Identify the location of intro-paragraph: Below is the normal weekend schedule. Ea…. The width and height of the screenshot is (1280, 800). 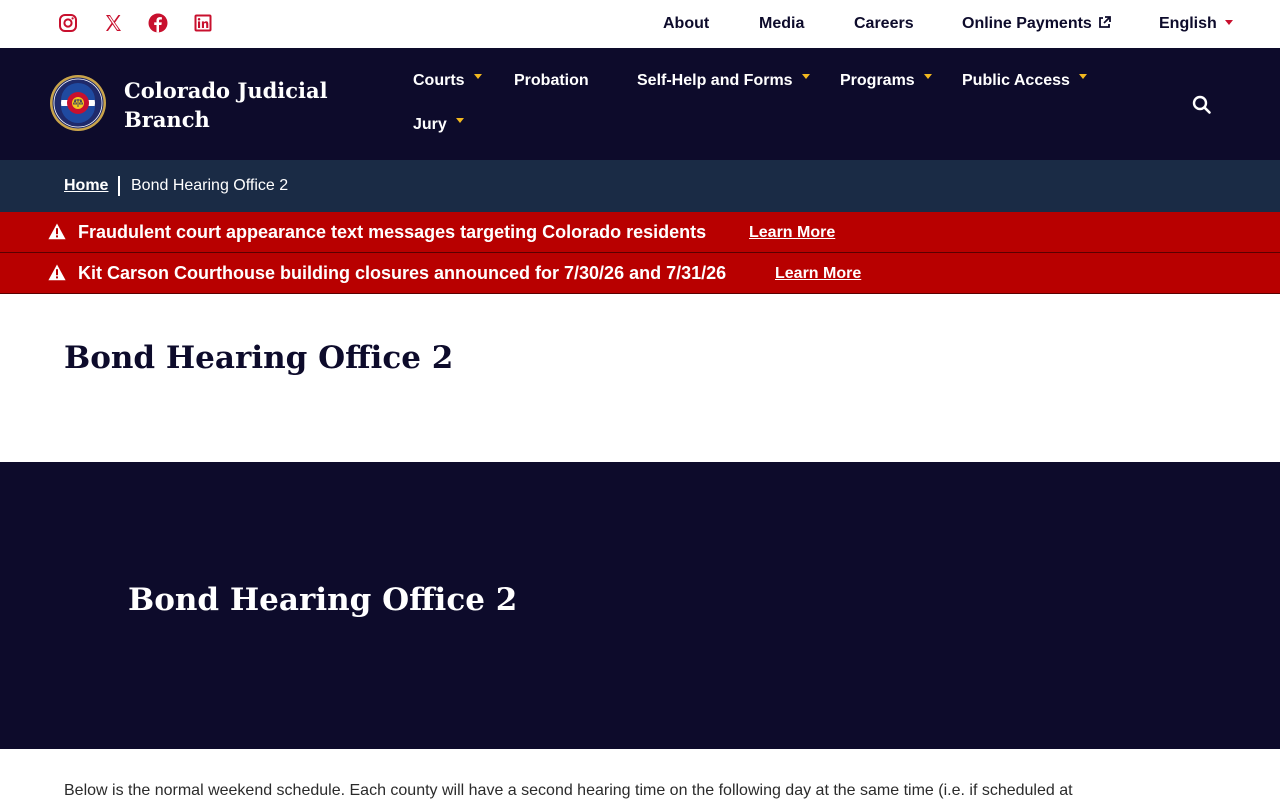
(568, 790).